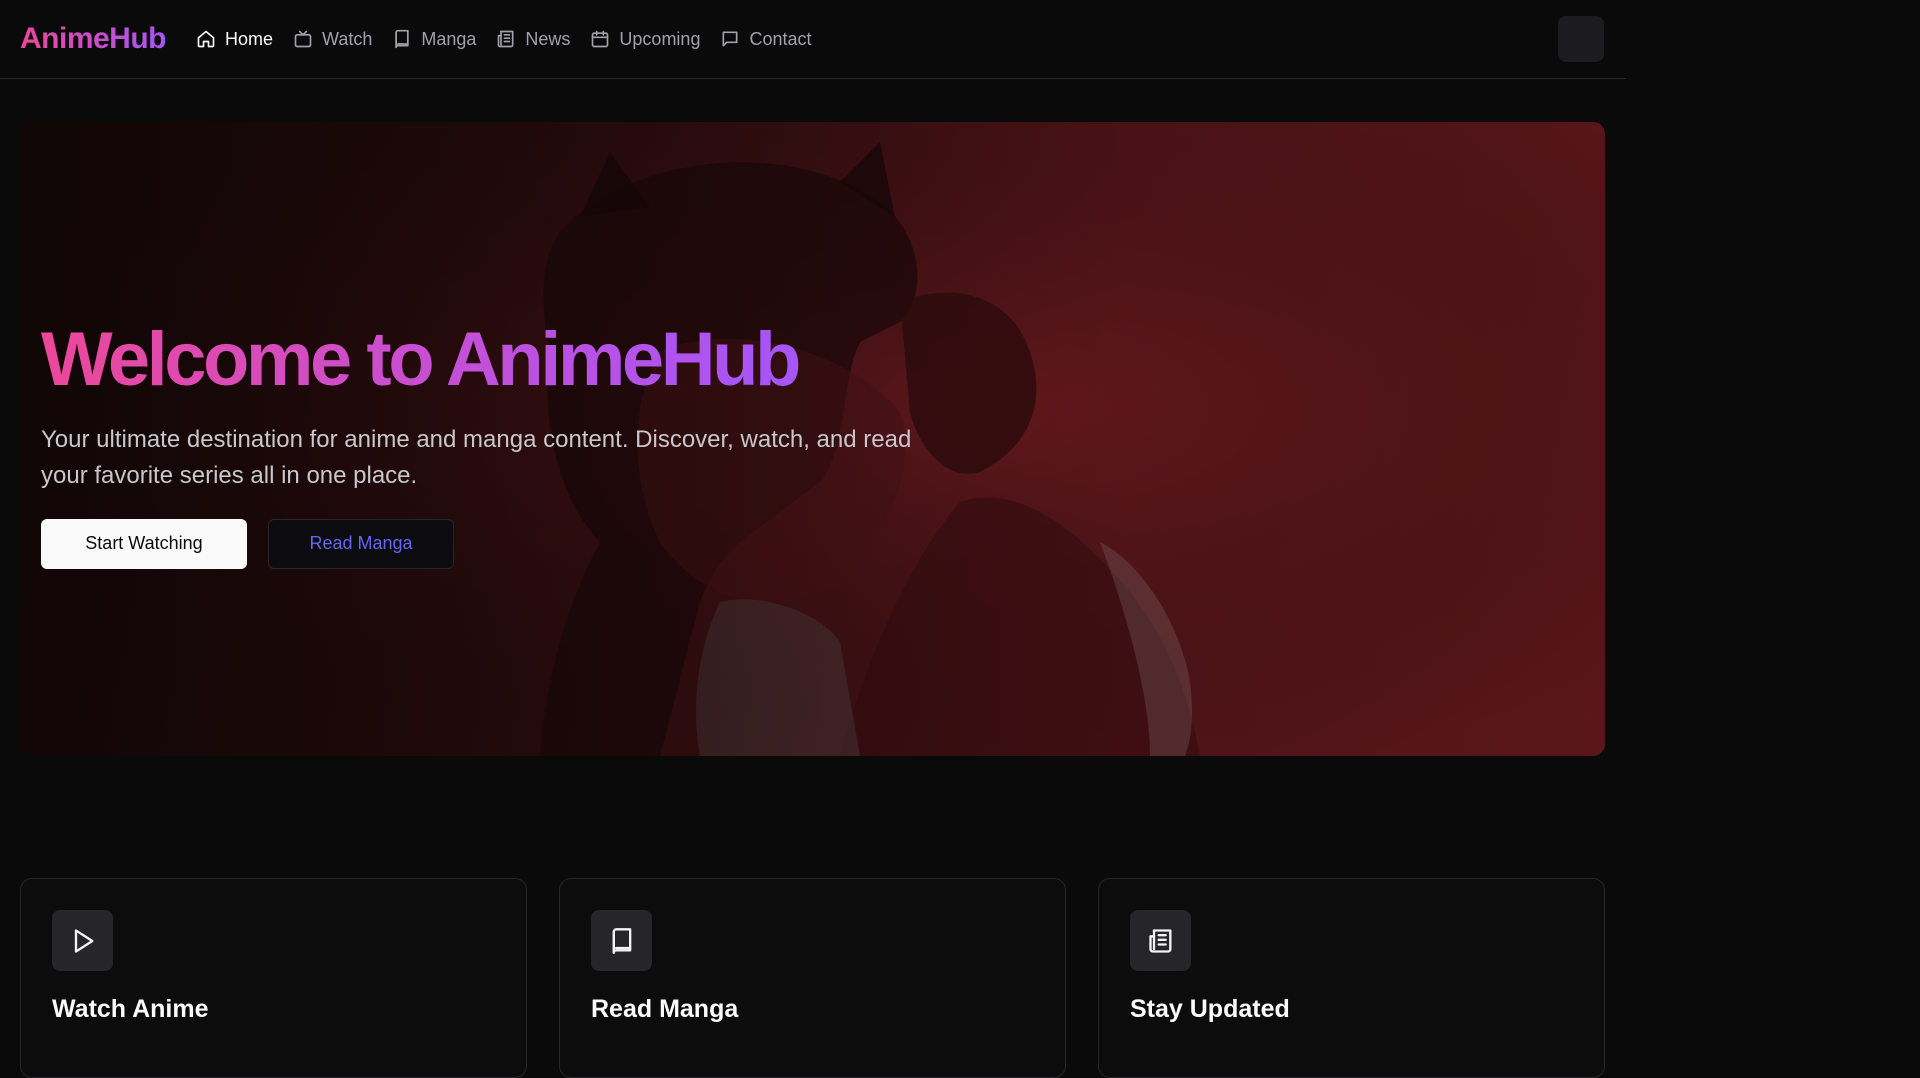 The height and width of the screenshot is (1078, 1920). I want to click on tv-icon, so click(303, 39).